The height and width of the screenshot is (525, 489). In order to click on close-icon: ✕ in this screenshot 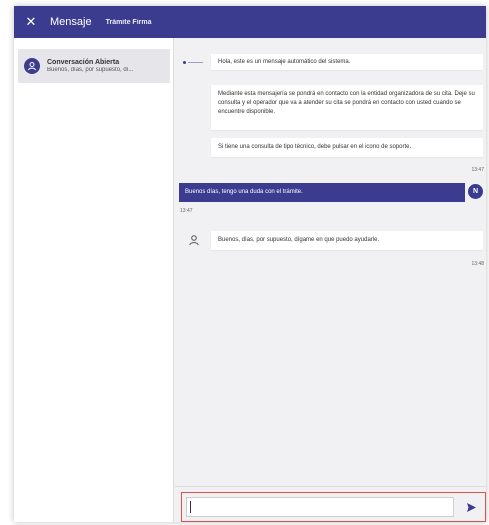, I will do `click(31, 22)`.